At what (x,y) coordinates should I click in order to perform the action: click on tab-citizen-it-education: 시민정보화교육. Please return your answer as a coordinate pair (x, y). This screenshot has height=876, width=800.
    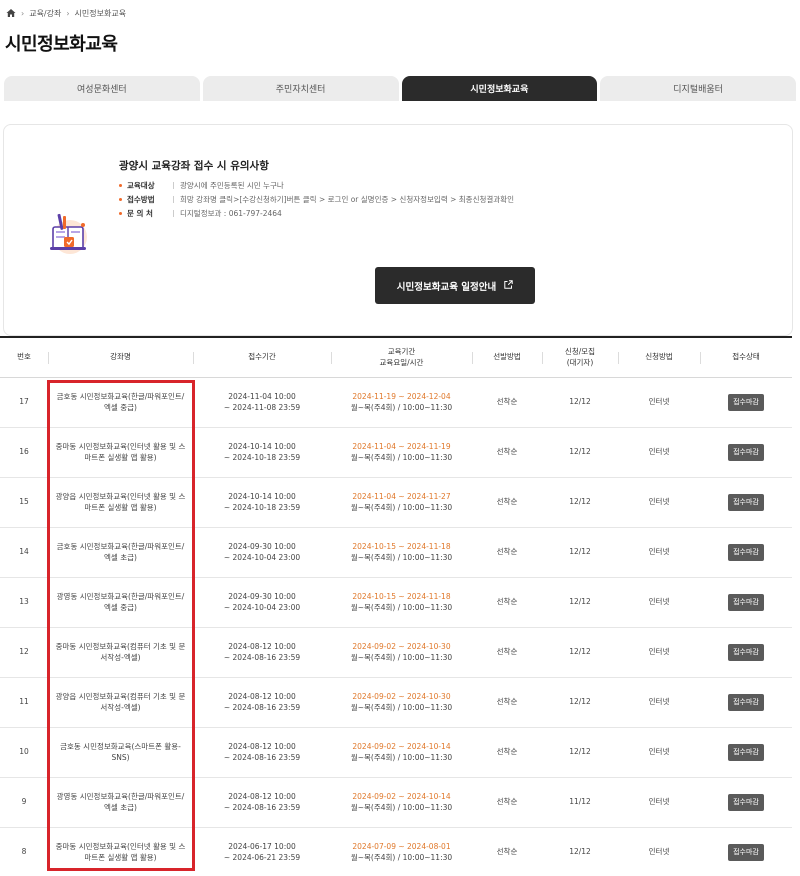
    Looking at the image, I should click on (499, 88).